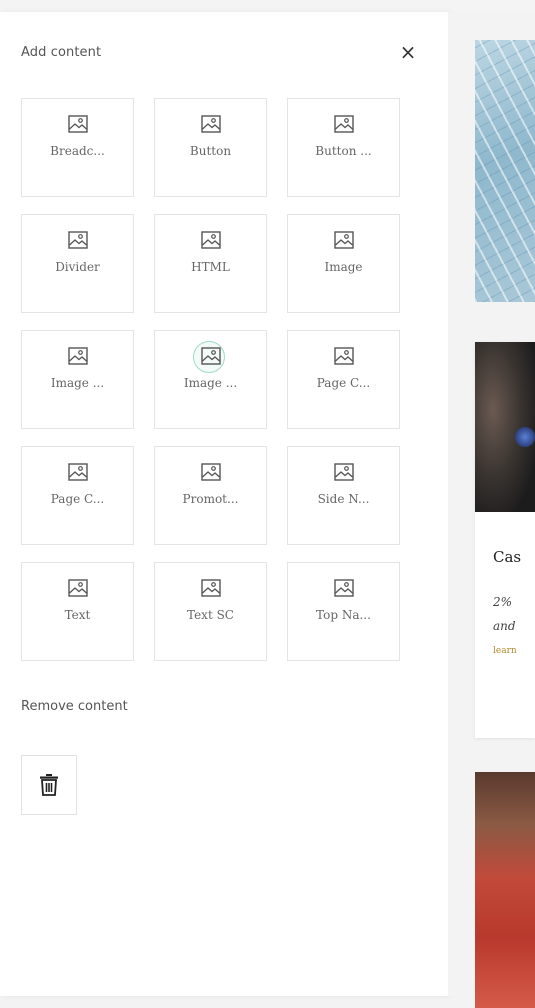 The height and width of the screenshot is (1008, 535). Describe the element at coordinates (74, 706) in the screenshot. I see `remove-content-title: Remove content` at that location.